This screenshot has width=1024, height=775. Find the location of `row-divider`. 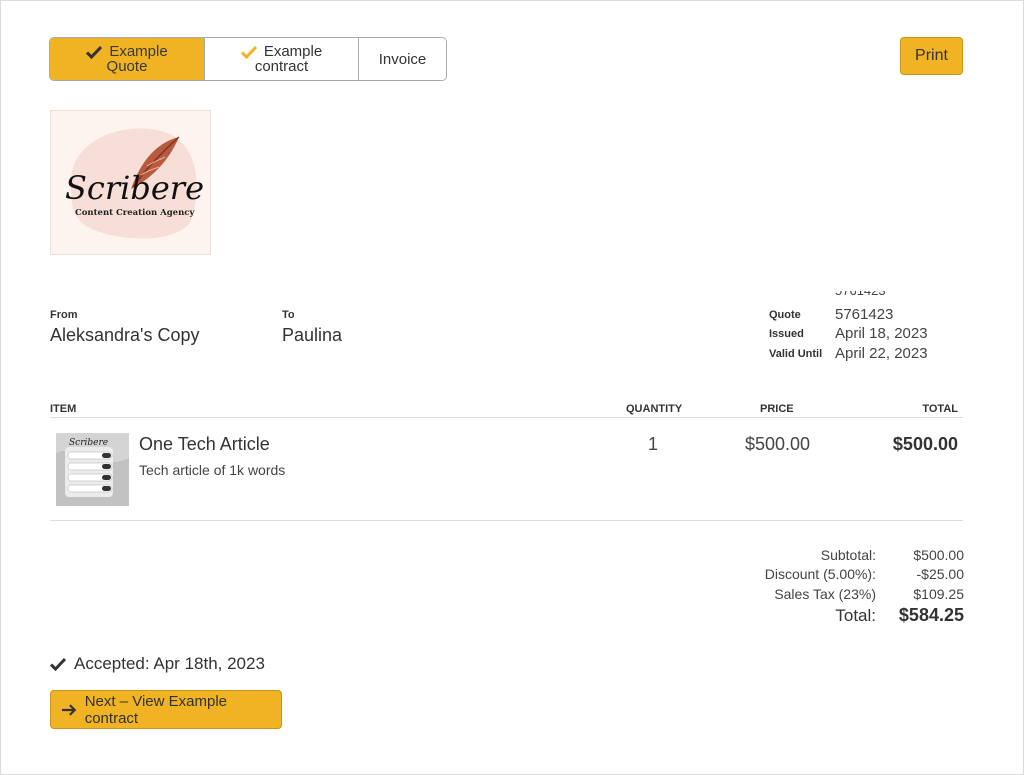

row-divider is located at coordinates (506, 520).